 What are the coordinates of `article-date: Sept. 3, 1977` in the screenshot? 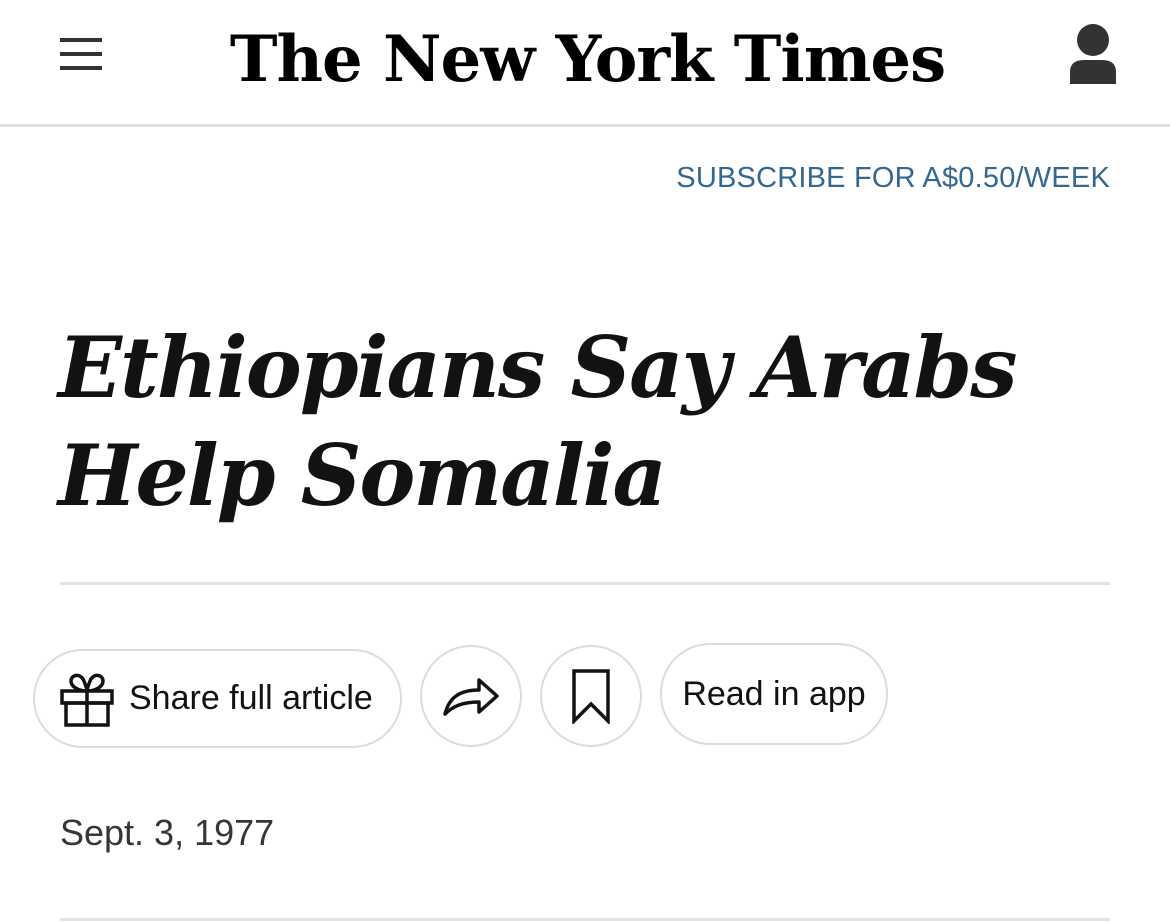 It's located at (167, 832).